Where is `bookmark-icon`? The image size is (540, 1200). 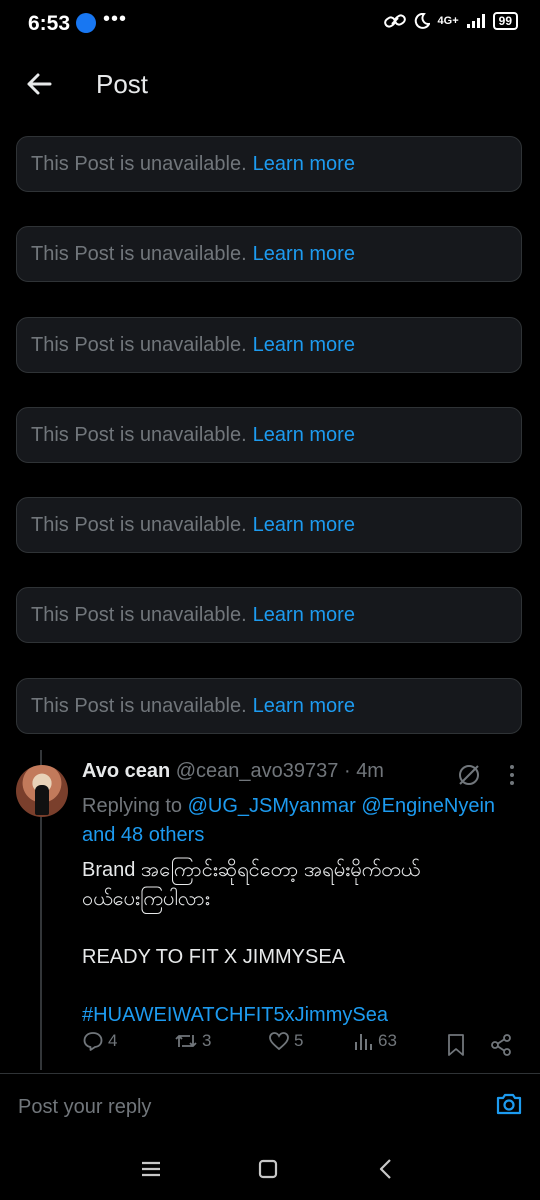
bookmark-icon is located at coordinates (456, 1045).